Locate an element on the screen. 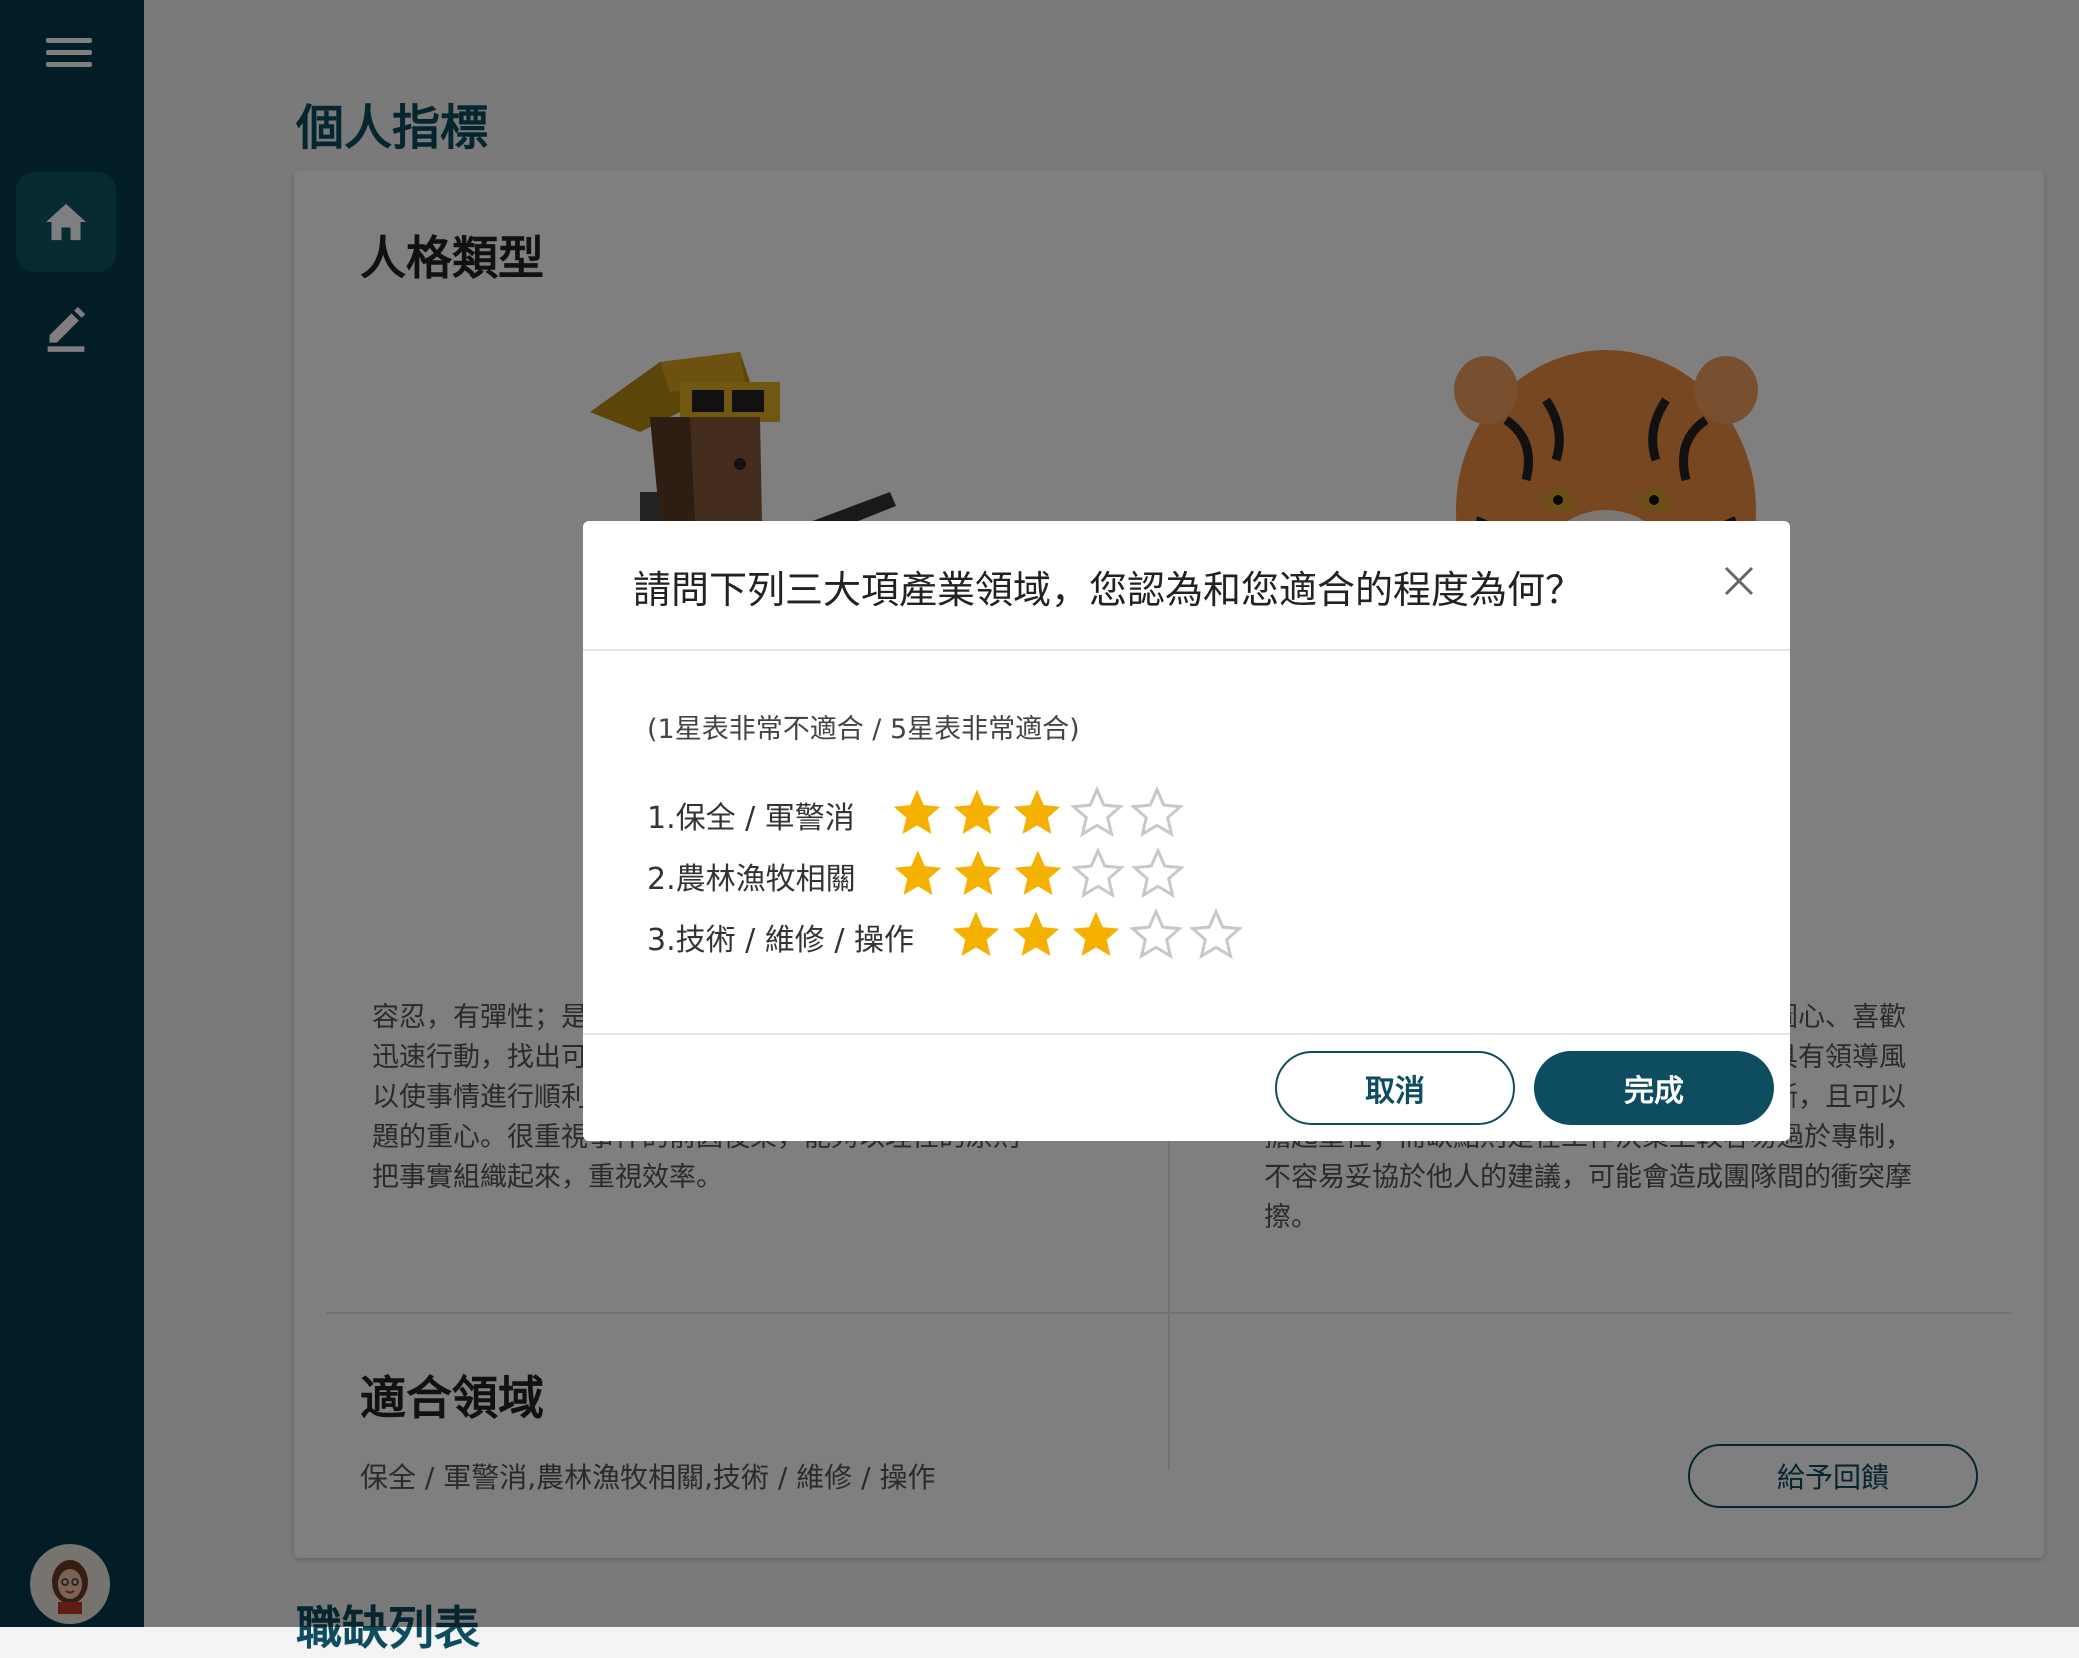 The height and width of the screenshot is (1658, 2079). rating-row: 3.技術 / 維修 / 操作 is located at coordinates (947, 937).